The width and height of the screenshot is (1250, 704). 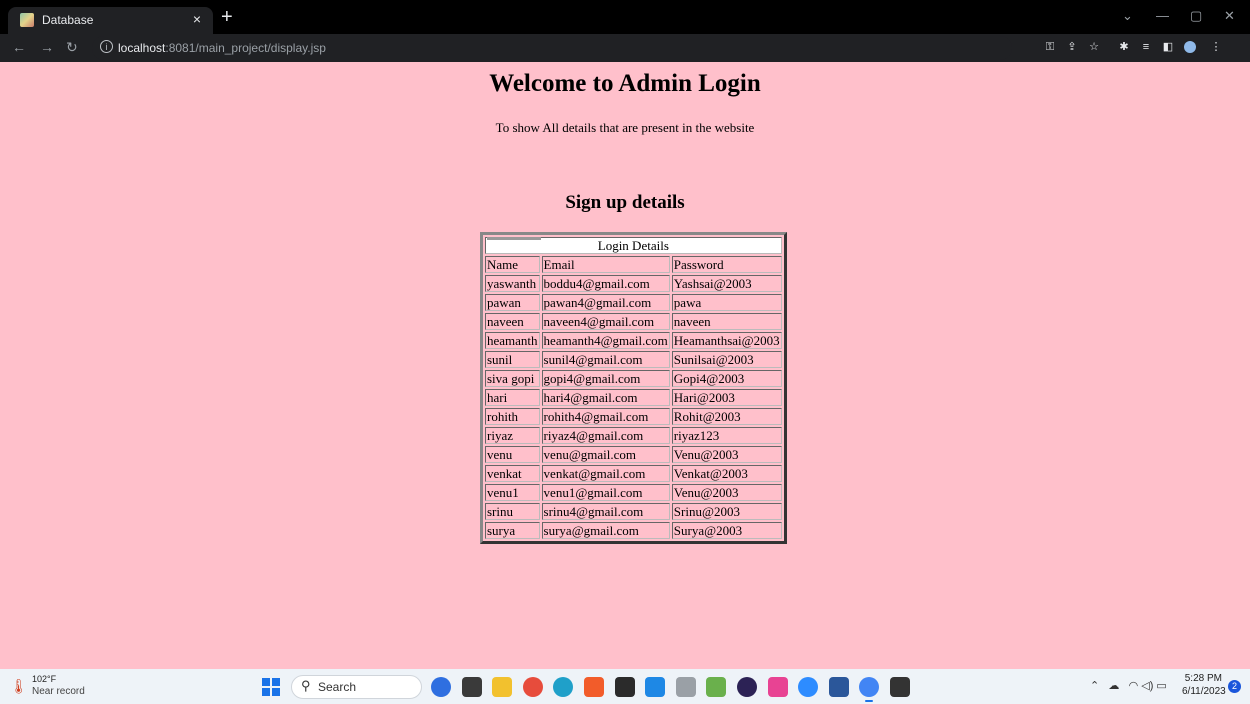 I want to click on name-cell: siva gopi, so click(x=512, y=378).